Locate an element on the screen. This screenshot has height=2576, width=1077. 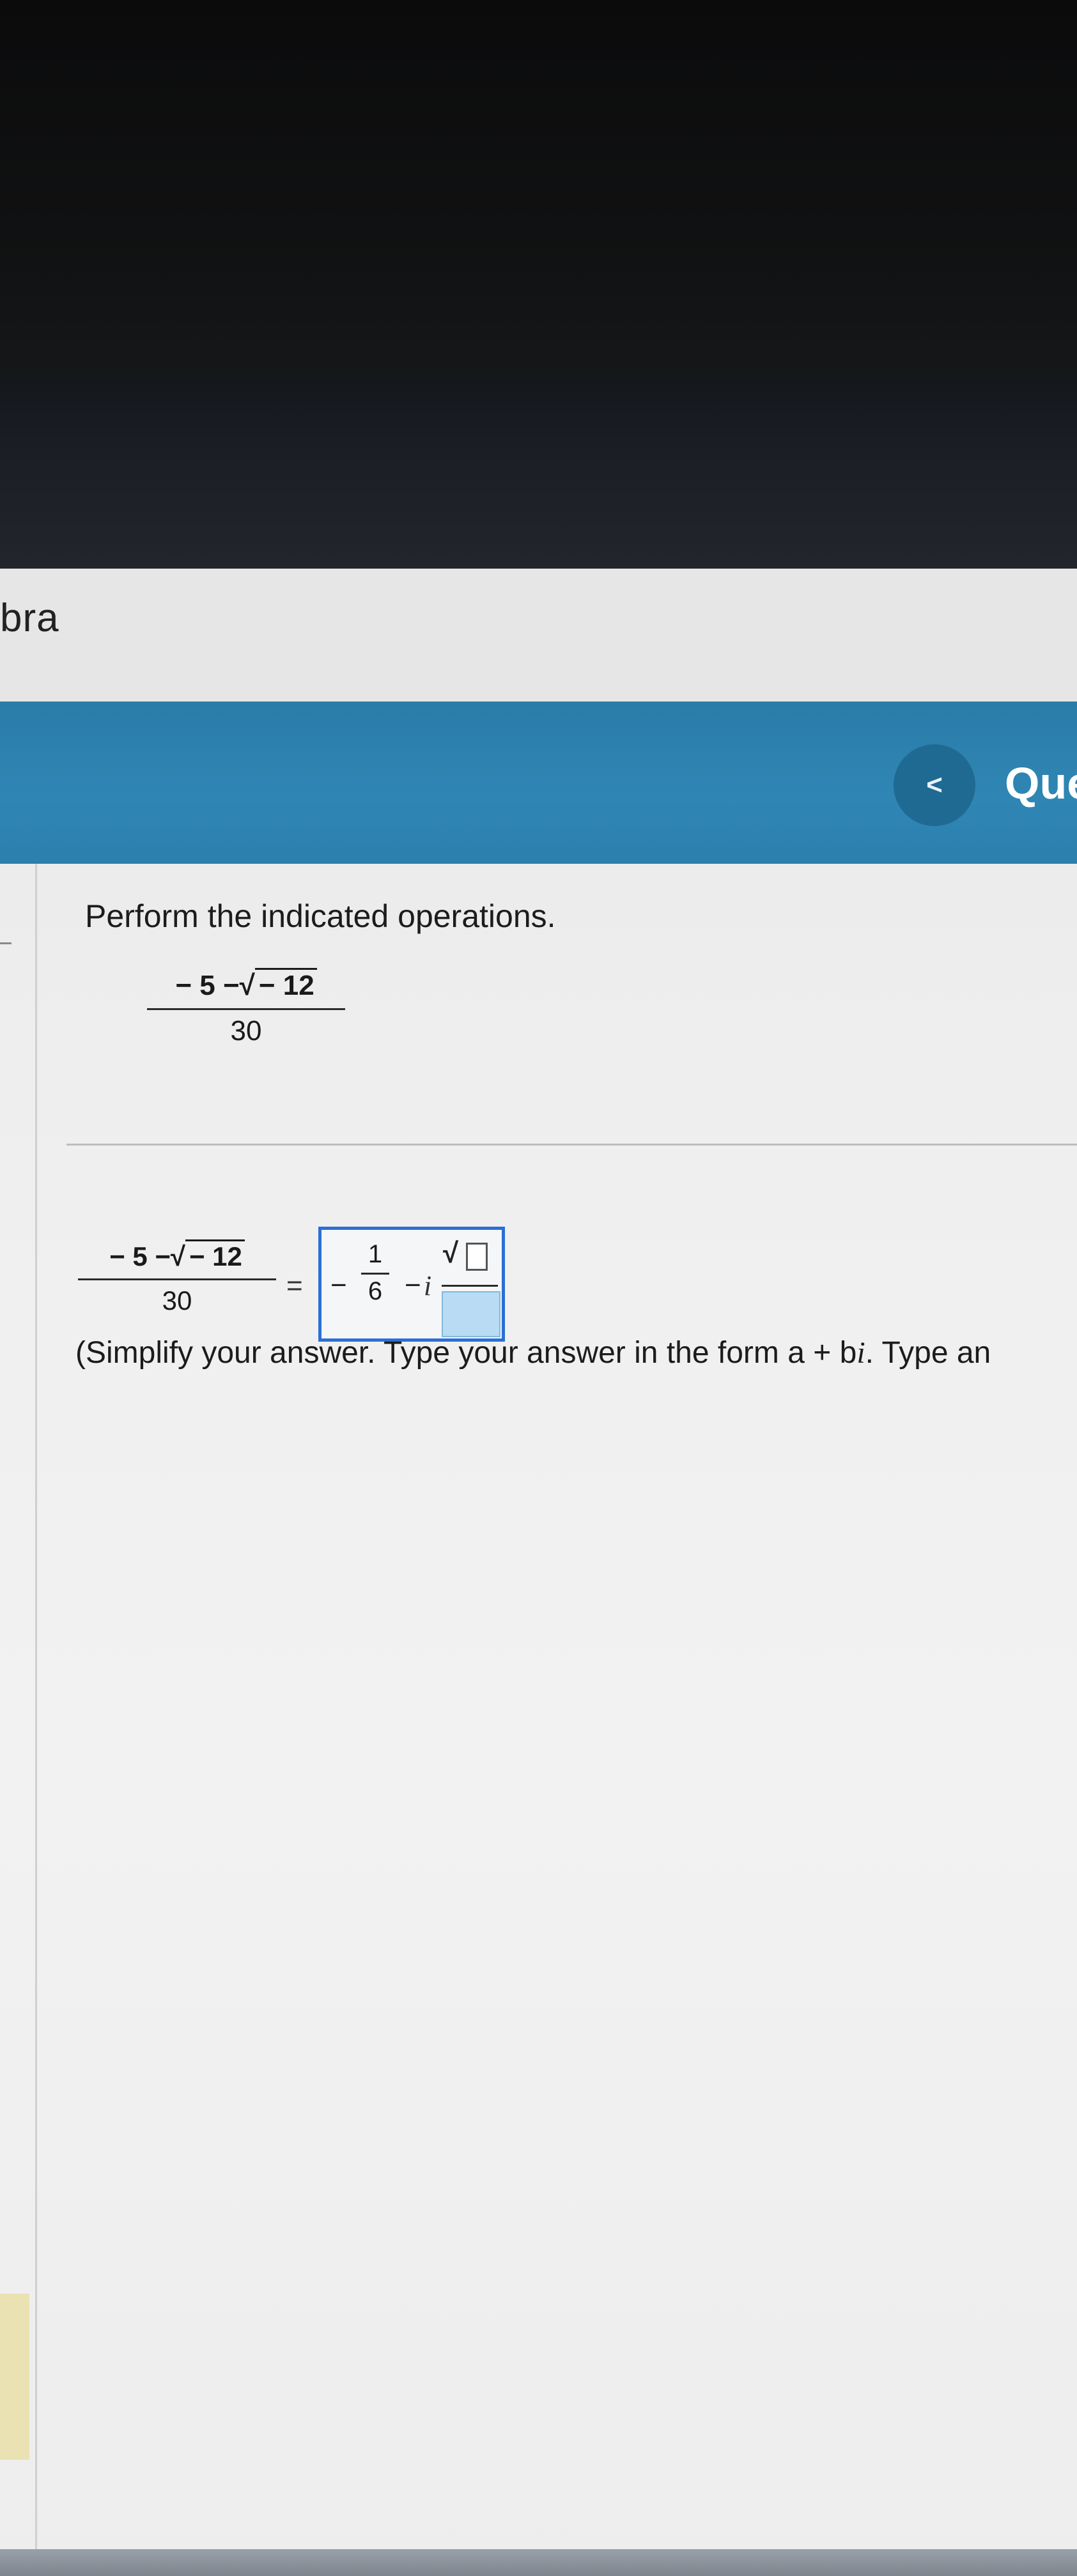
answer-real-fraction: 1 6 is located at coordinates (376, 1273).